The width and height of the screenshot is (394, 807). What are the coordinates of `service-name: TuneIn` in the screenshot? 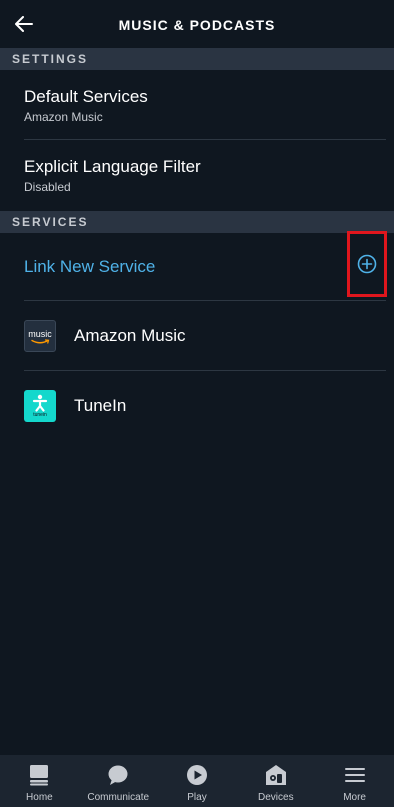 It's located at (100, 405).